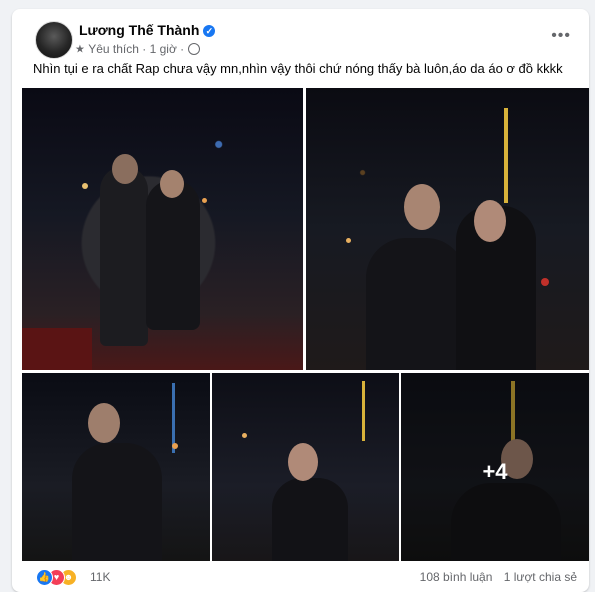 The width and height of the screenshot is (595, 592). I want to click on audience-label: Yêu thích, so click(113, 49).